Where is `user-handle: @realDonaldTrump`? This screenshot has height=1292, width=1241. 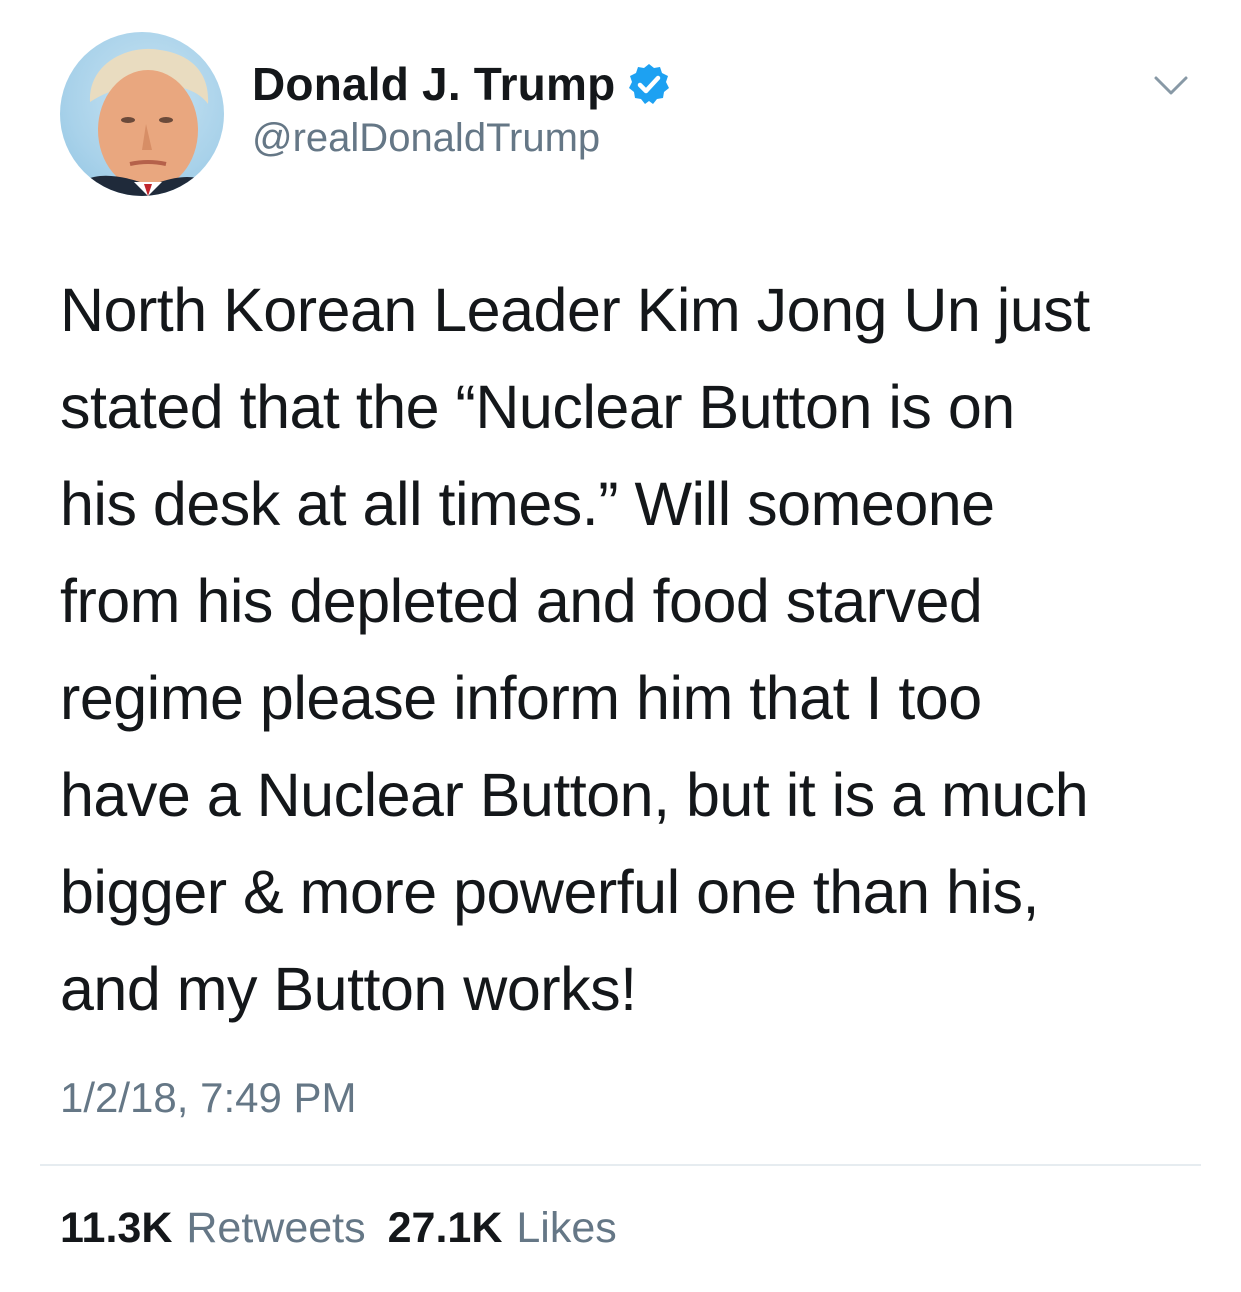 user-handle: @realDonaldTrump is located at coordinates (426, 138).